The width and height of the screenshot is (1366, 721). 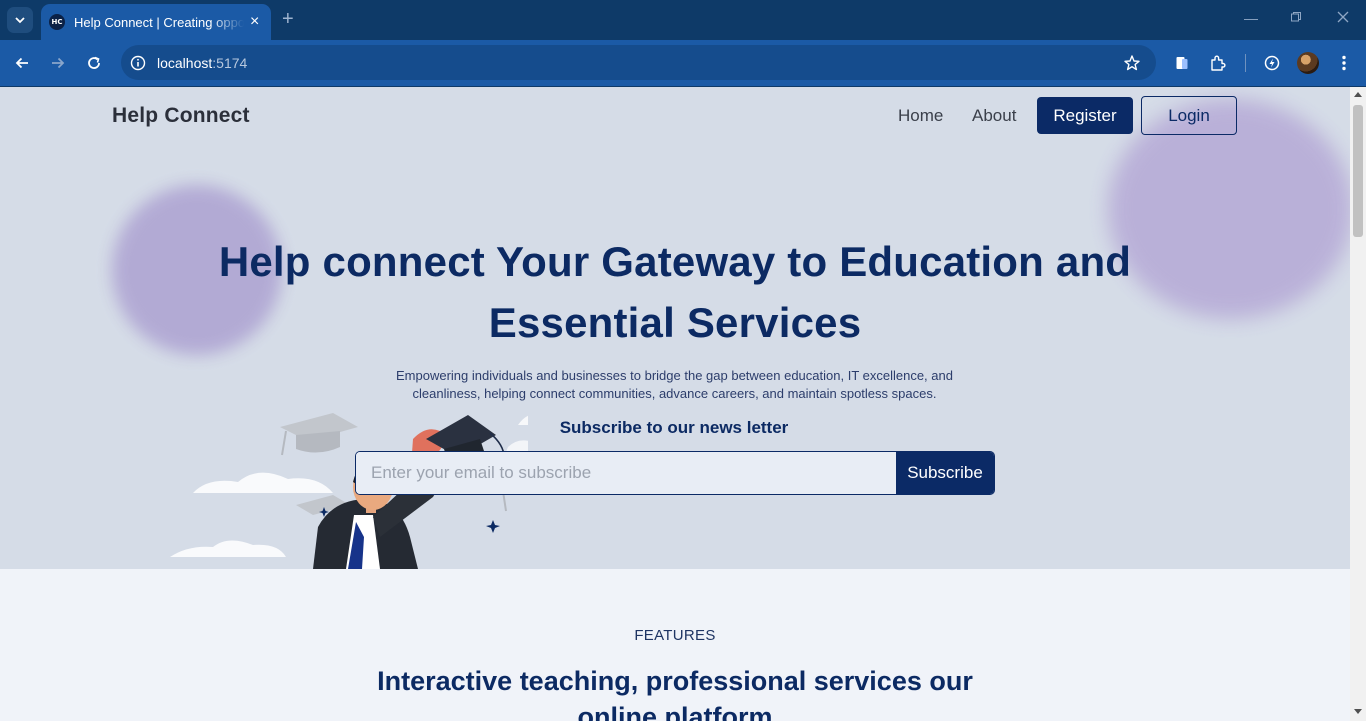 What do you see at coordinates (1251, 18) in the screenshot?
I see `minimize-icon: —` at bounding box center [1251, 18].